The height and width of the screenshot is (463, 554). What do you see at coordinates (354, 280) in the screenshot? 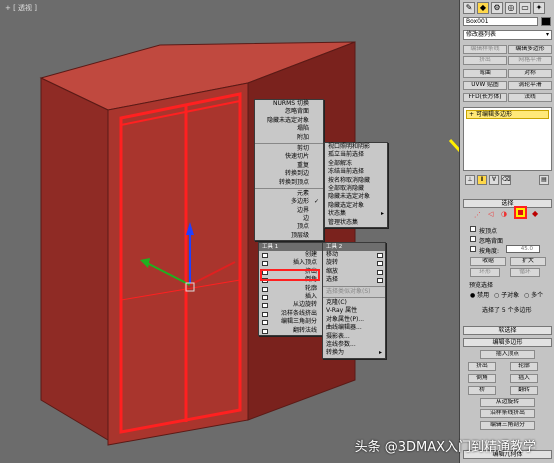
I see `menu-item: 选择` at bounding box center [354, 280].